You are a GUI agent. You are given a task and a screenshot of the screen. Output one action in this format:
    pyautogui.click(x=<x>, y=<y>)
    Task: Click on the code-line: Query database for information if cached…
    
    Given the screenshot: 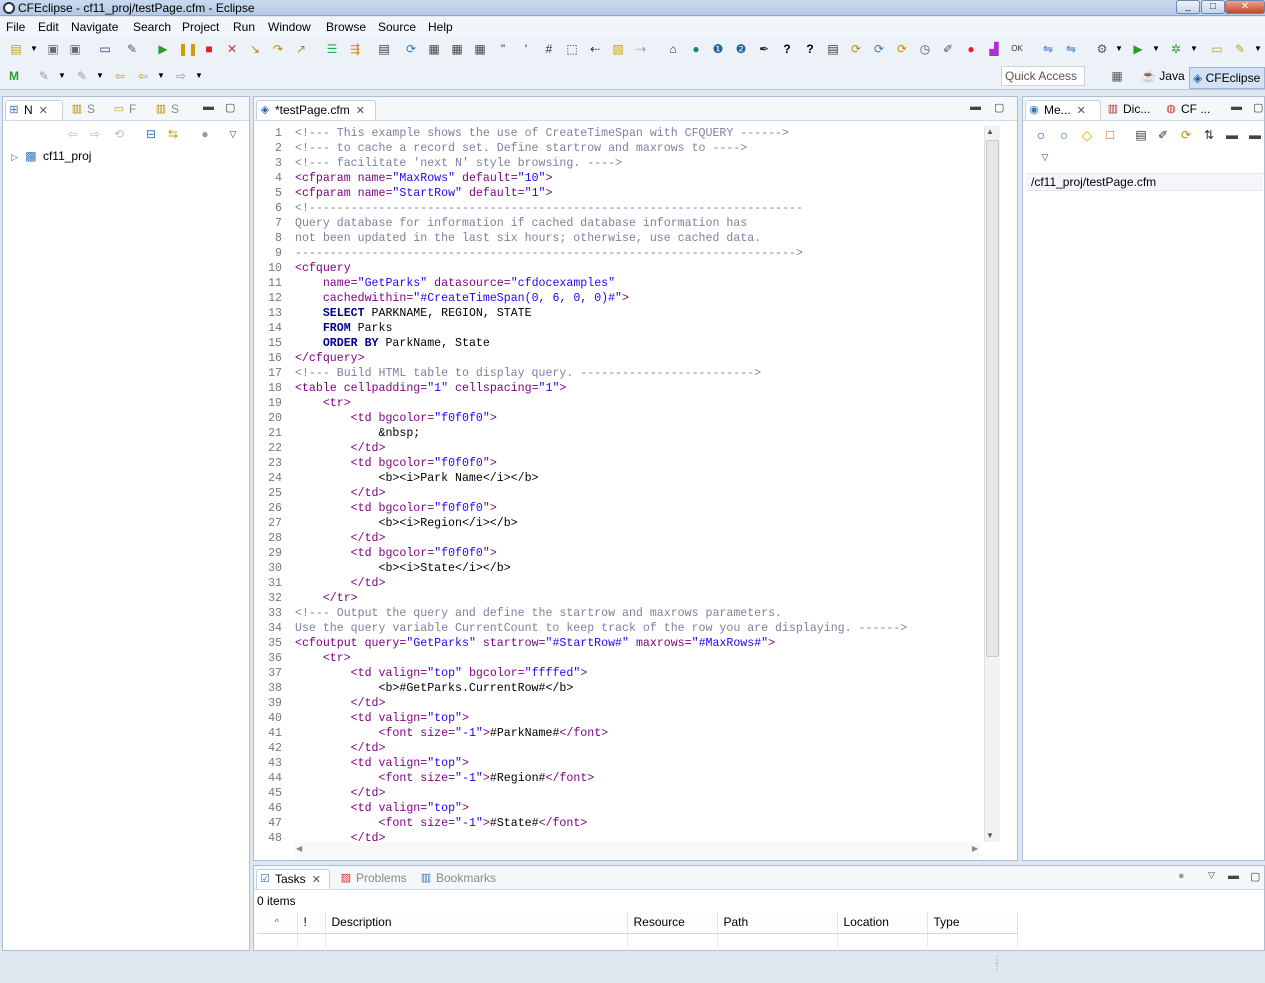 What is the action you would take?
    pyautogui.click(x=654, y=223)
    